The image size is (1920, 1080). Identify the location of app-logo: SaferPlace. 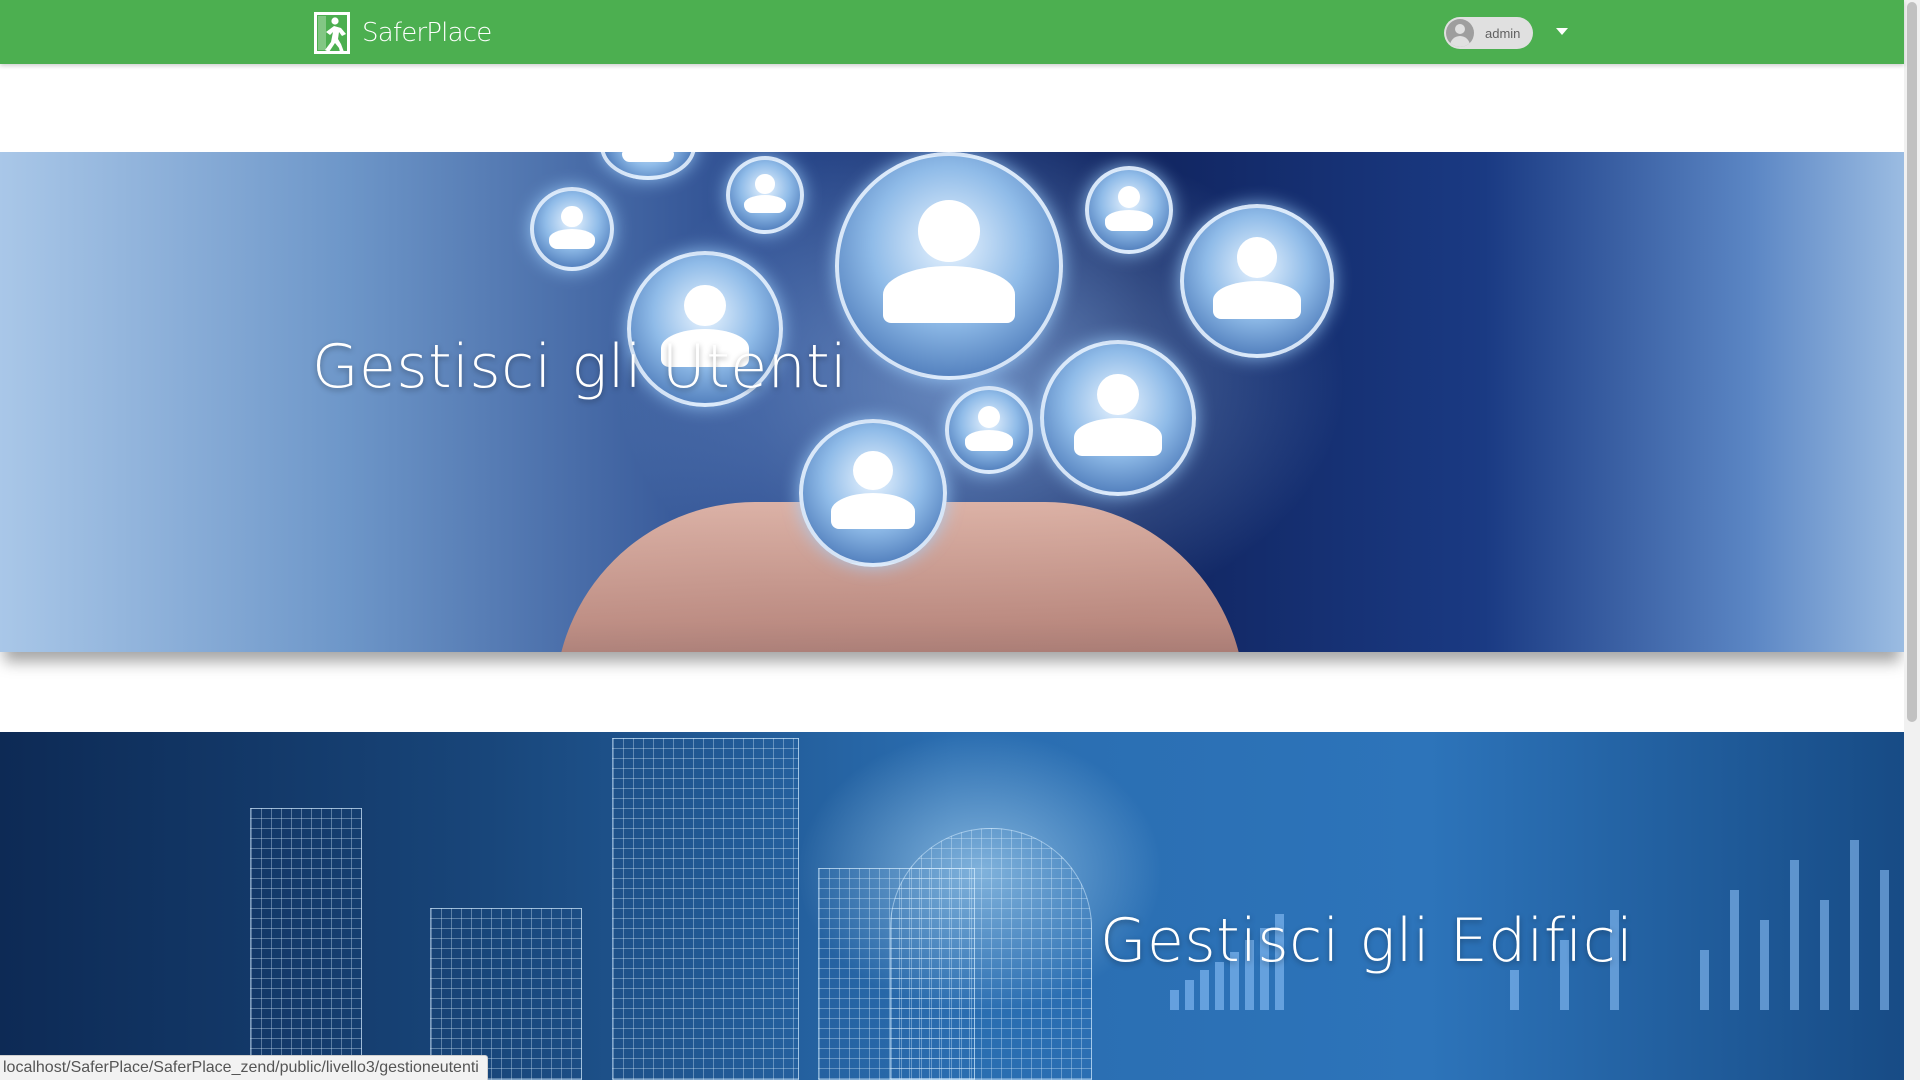
(403, 33).